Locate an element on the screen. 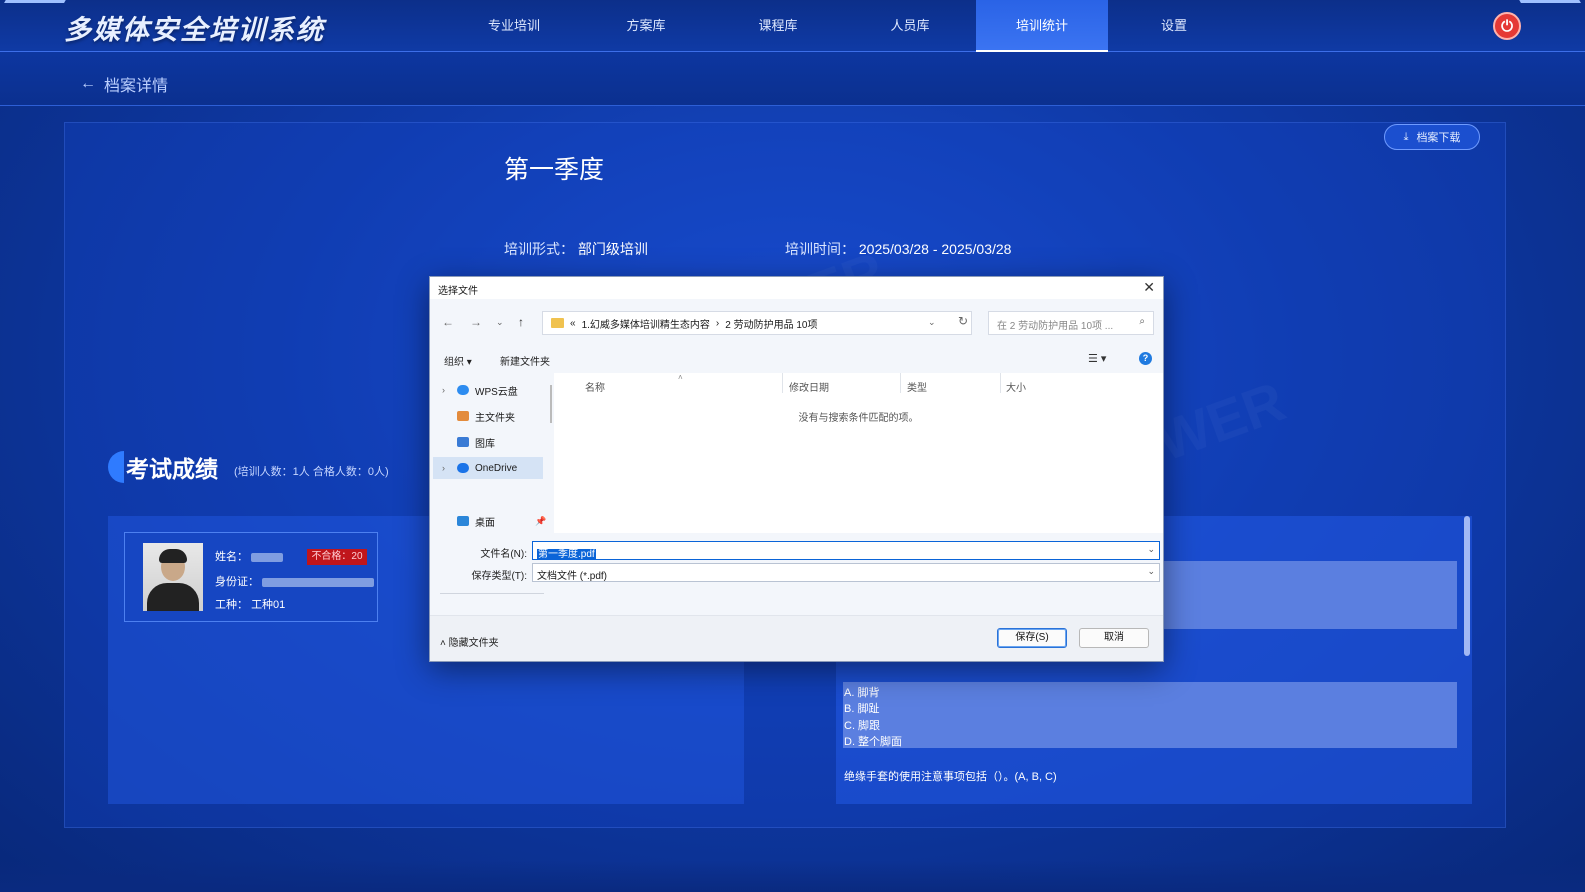 Image resolution: width=1585 pixels, height=892 pixels. nav-item-training-stats: 培训统计 is located at coordinates (1042, 26).